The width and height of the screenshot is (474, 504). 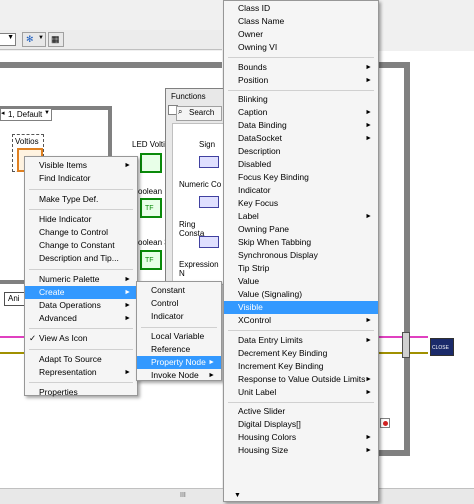 I want to click on case-selector: ◂ 1, Default ▼, so click(x=26, y=114).